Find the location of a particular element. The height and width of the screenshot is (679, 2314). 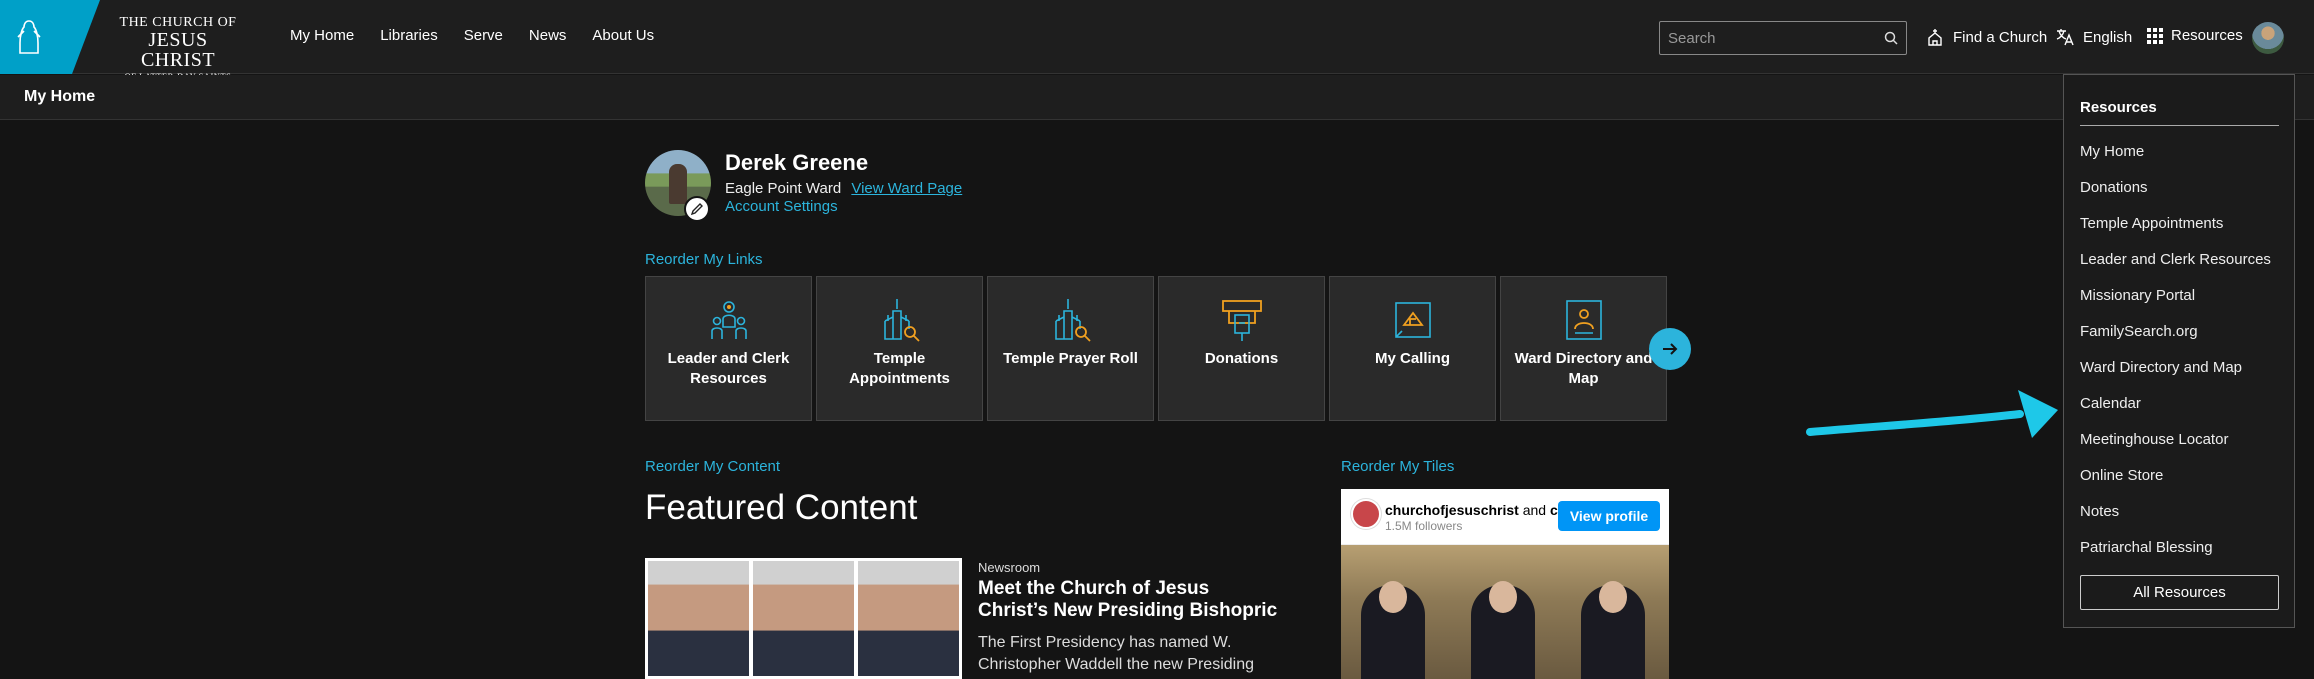

link-card-temple-prayer-roll: Temple Prayer Roll is located at coordinates (1070, 348).